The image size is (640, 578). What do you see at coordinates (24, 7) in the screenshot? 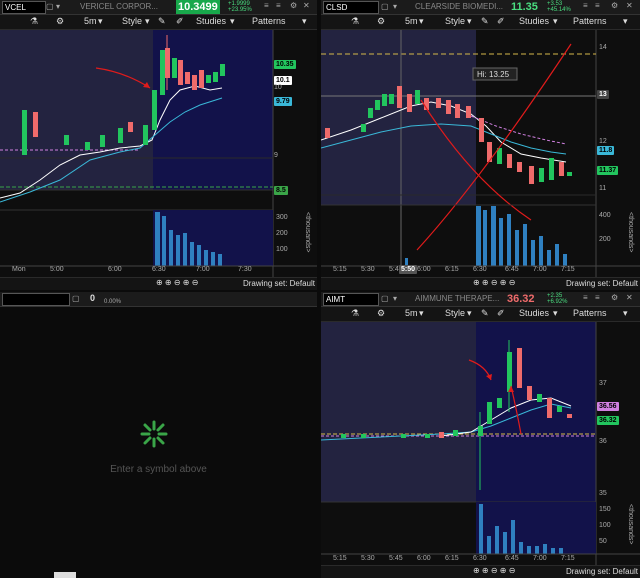
I see `symbol-input: VCEL` at bounding box center [24, 7].